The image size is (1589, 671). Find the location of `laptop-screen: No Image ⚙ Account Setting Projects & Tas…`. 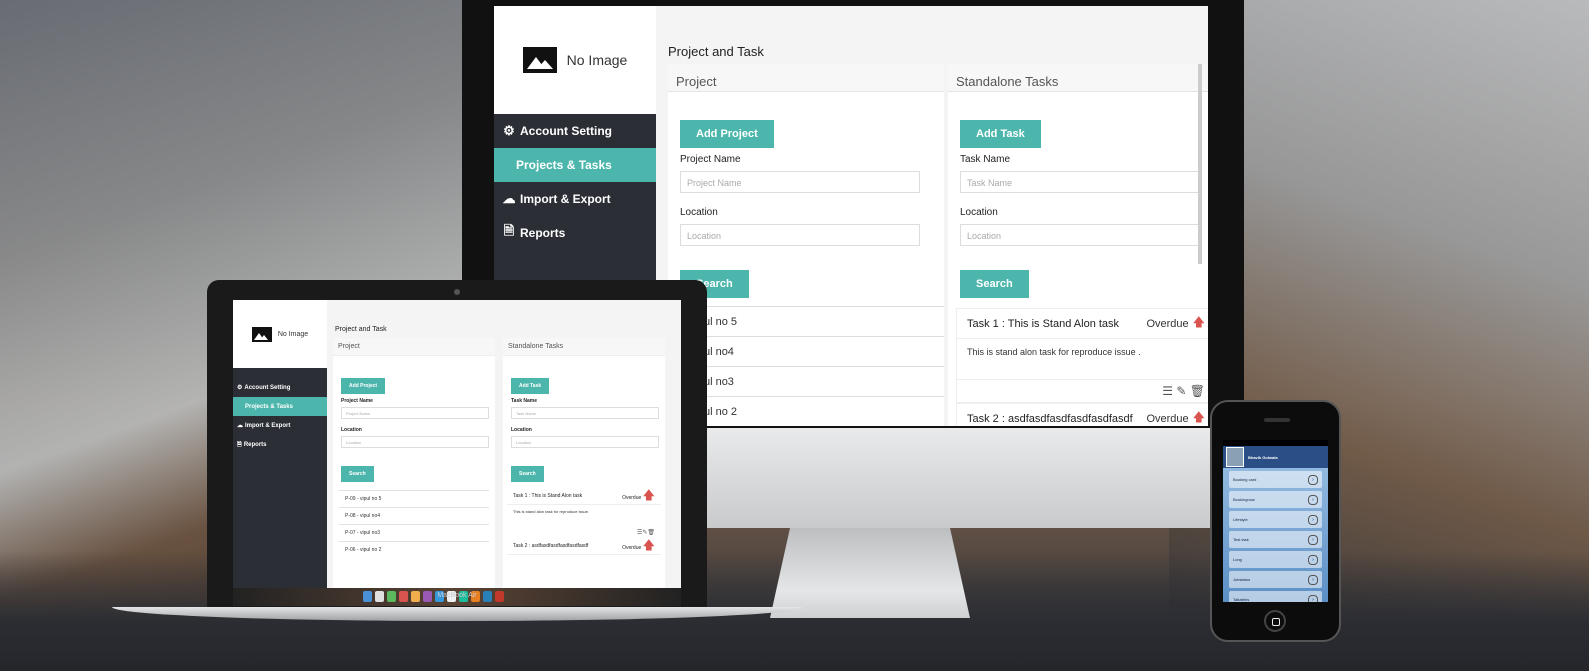

laptop-screen: No Image ⚙ Account Setting Projects & Tas… is located at coordinates (457, 453).